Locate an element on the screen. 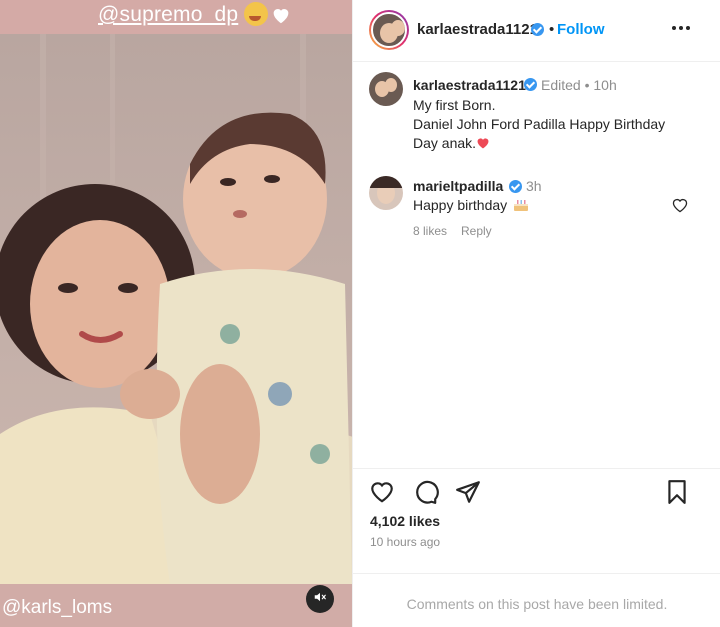  save-icon is located at coordinates (677, 492).